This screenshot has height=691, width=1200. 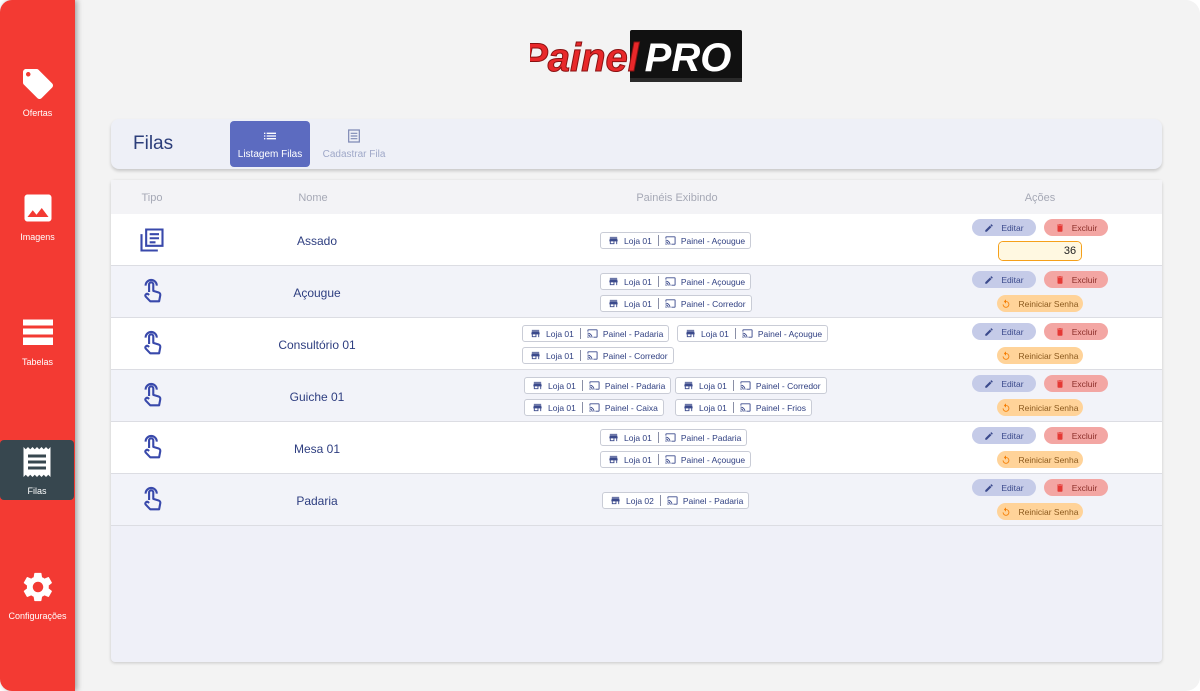 What do you see at coordinates (676, 240) in the screenshot?
I see `panel-chip: Loja 01 Painel - Açougue` at bounding box center [676, 240].